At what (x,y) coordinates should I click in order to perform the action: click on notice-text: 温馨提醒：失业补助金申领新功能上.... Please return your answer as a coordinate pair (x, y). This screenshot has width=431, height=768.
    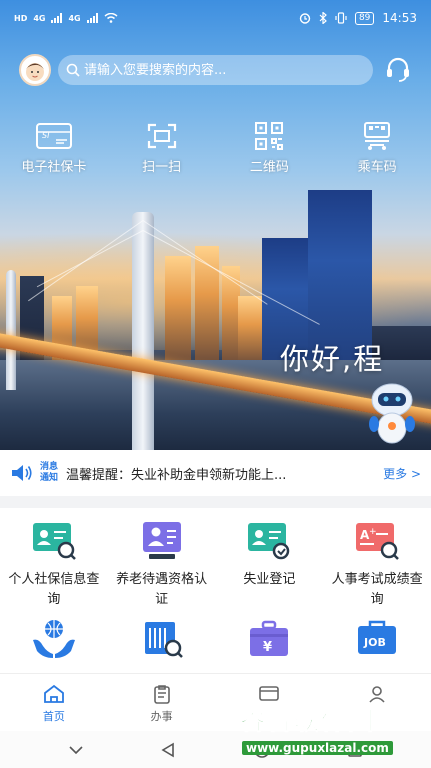
    Looking at the image, I should click on (206, 473).